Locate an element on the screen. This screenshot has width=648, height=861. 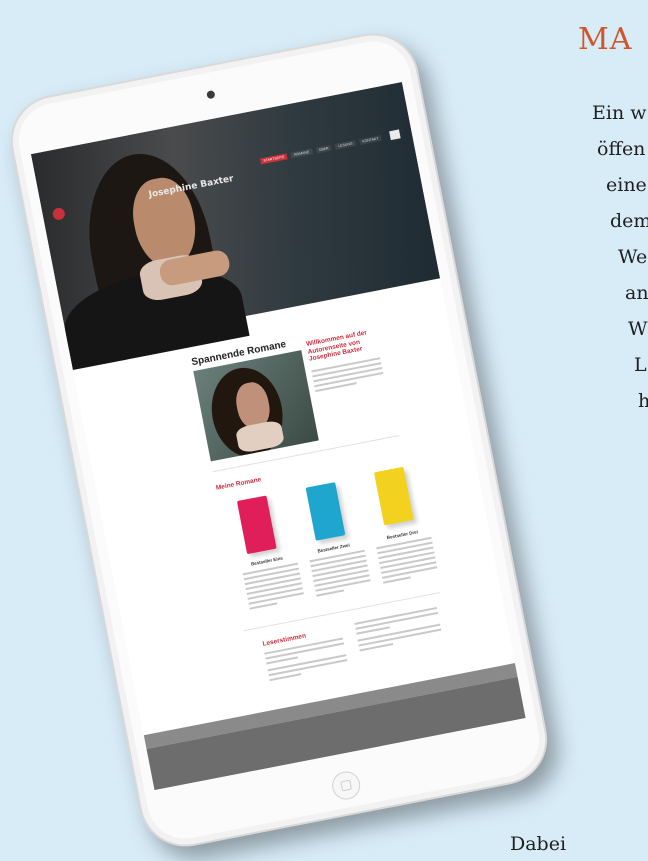
side-line: öffen is located at coordinates (621, 149).